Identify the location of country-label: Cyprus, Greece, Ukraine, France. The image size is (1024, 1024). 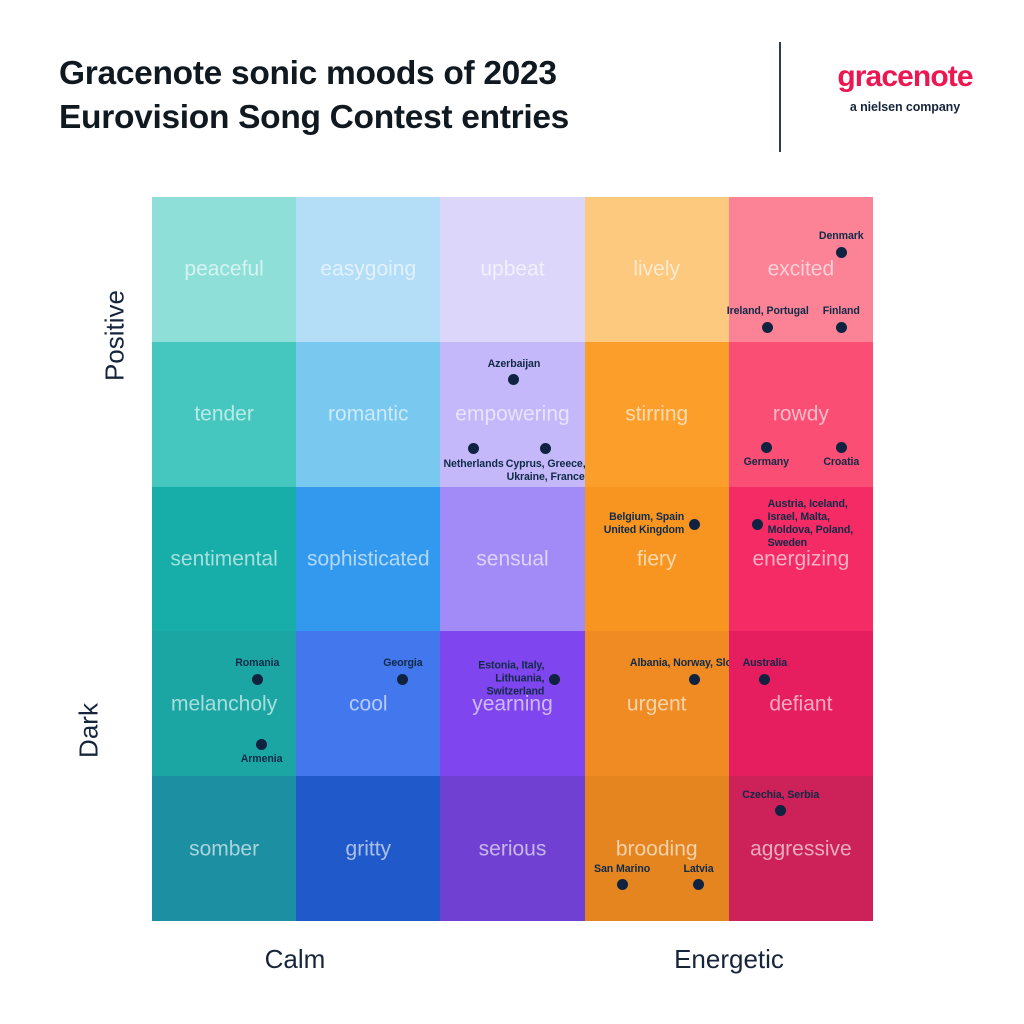
(545, 470).